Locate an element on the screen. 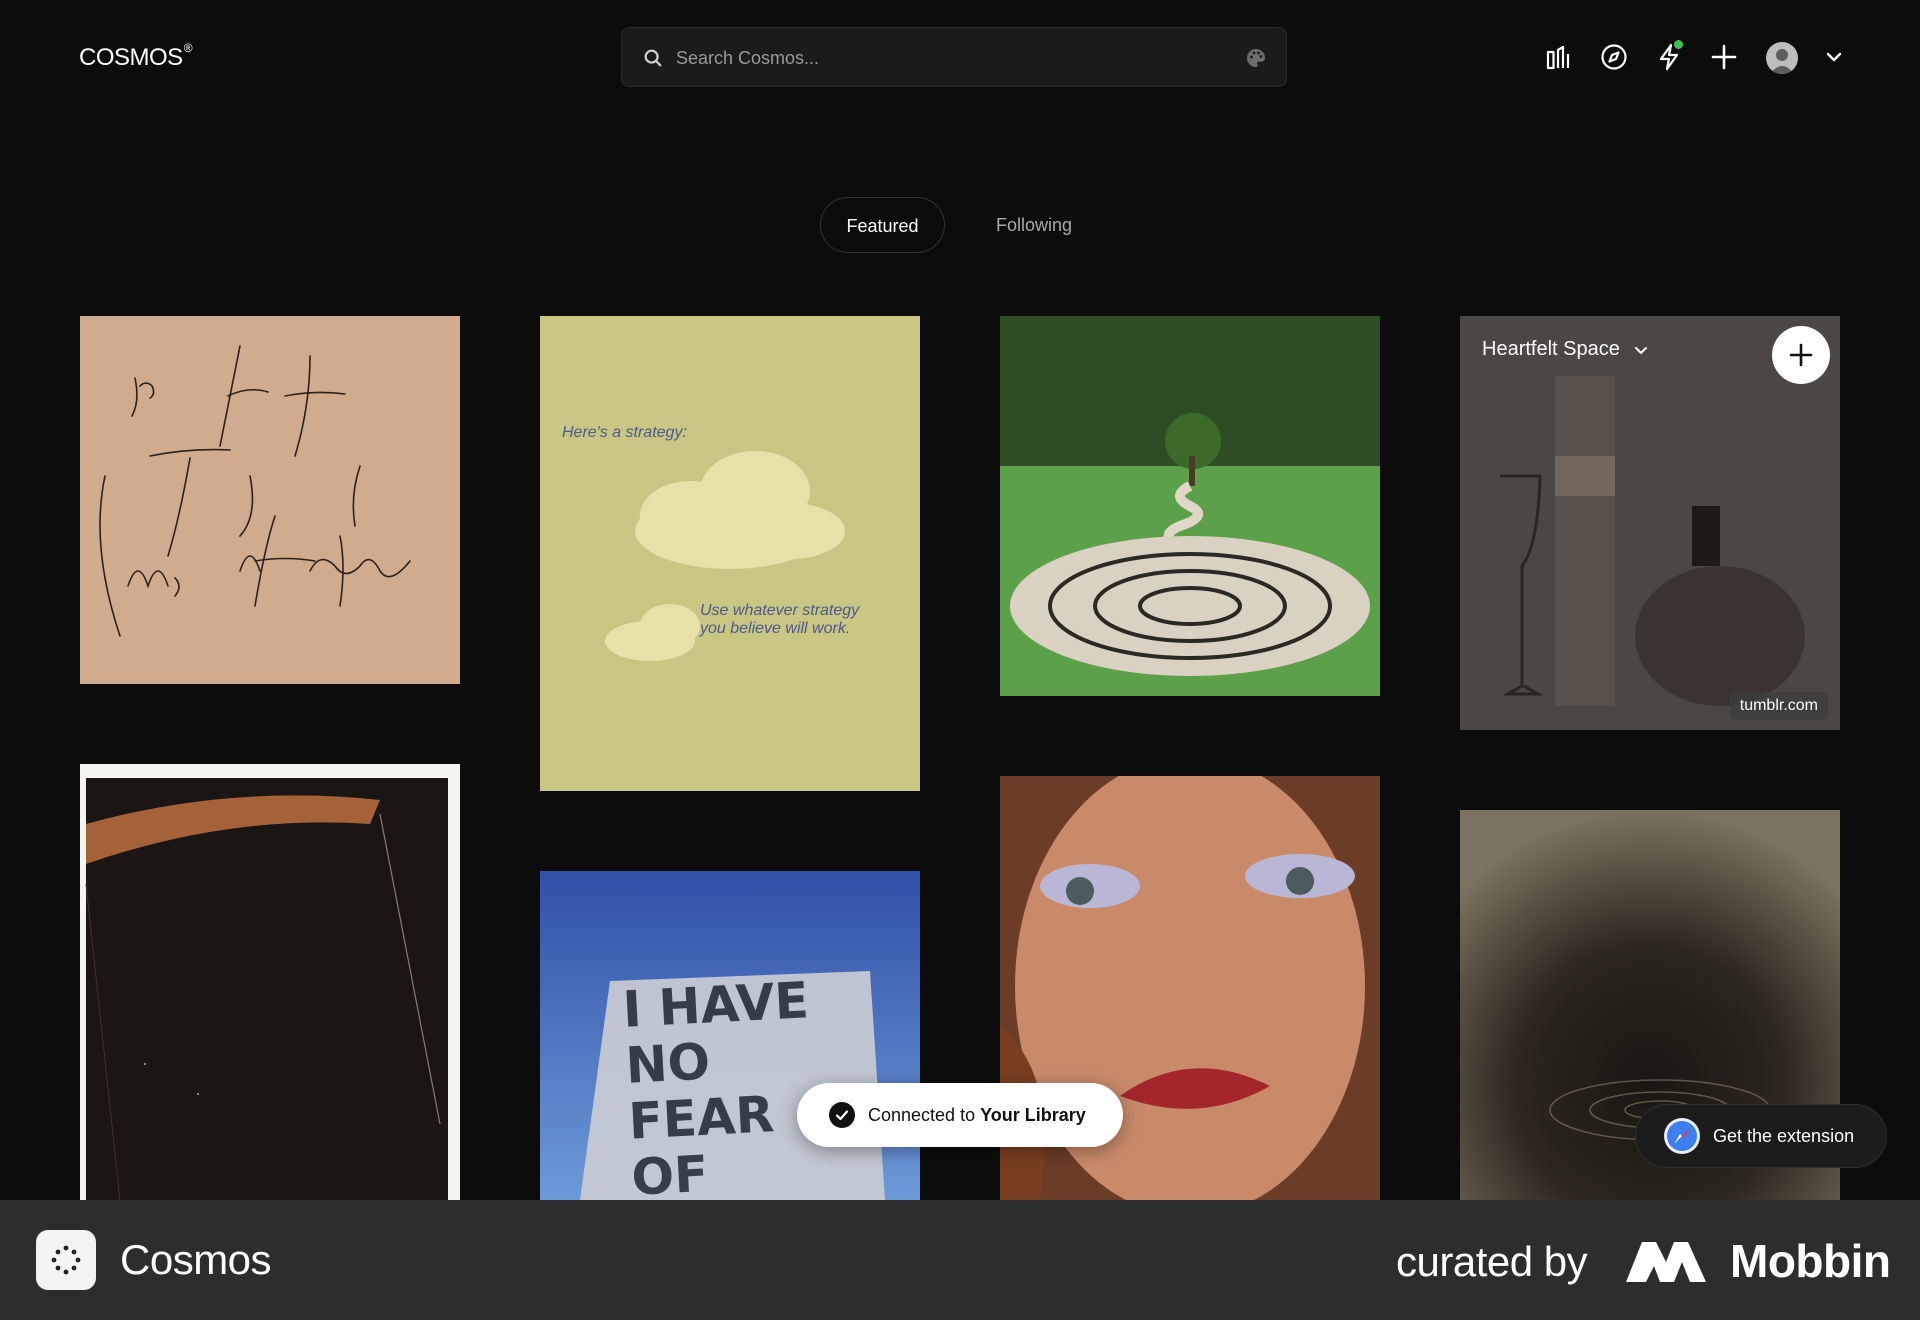  lightning-icon is located at coordinates (1669, 56).